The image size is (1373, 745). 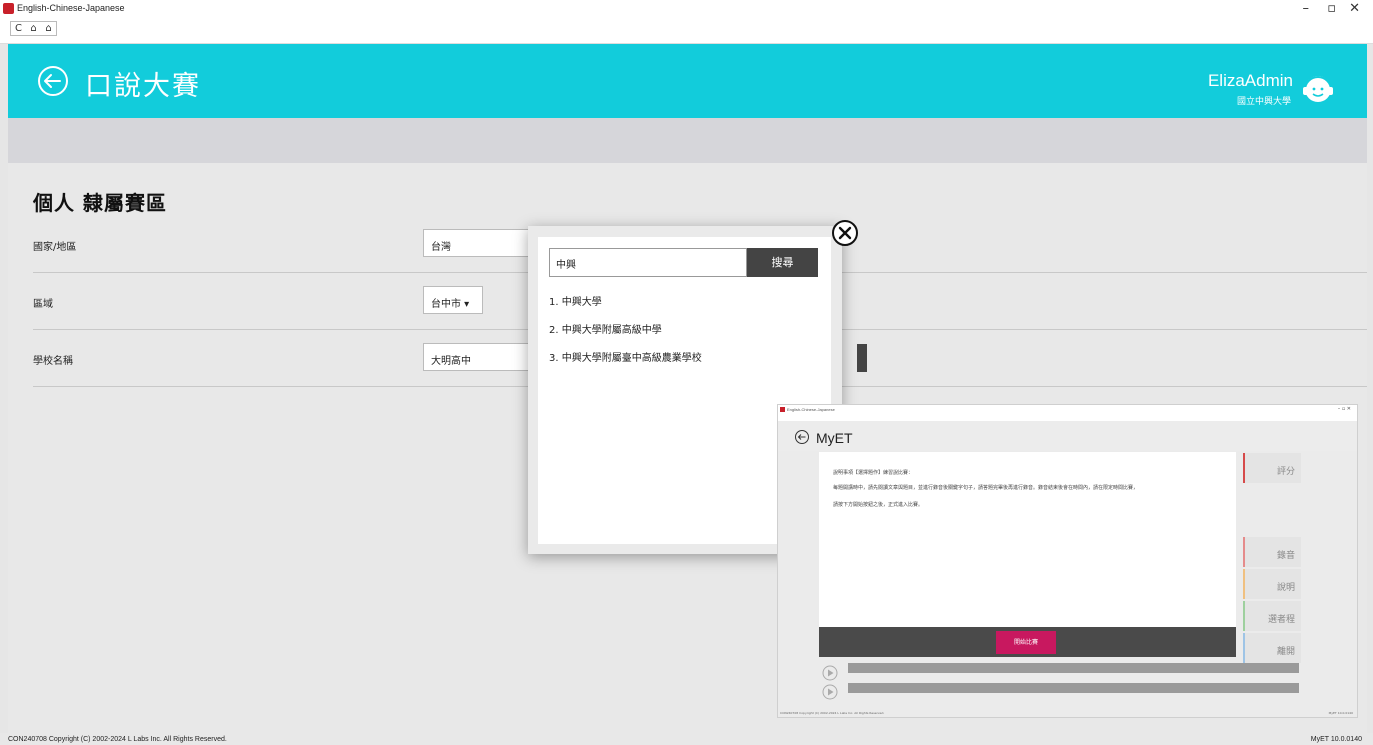 What do you see at coordinates (605, 328) in the screenshot?
I see `result-item: 2. 中興大學附屬高級中學` at bounding box center [605, 328].